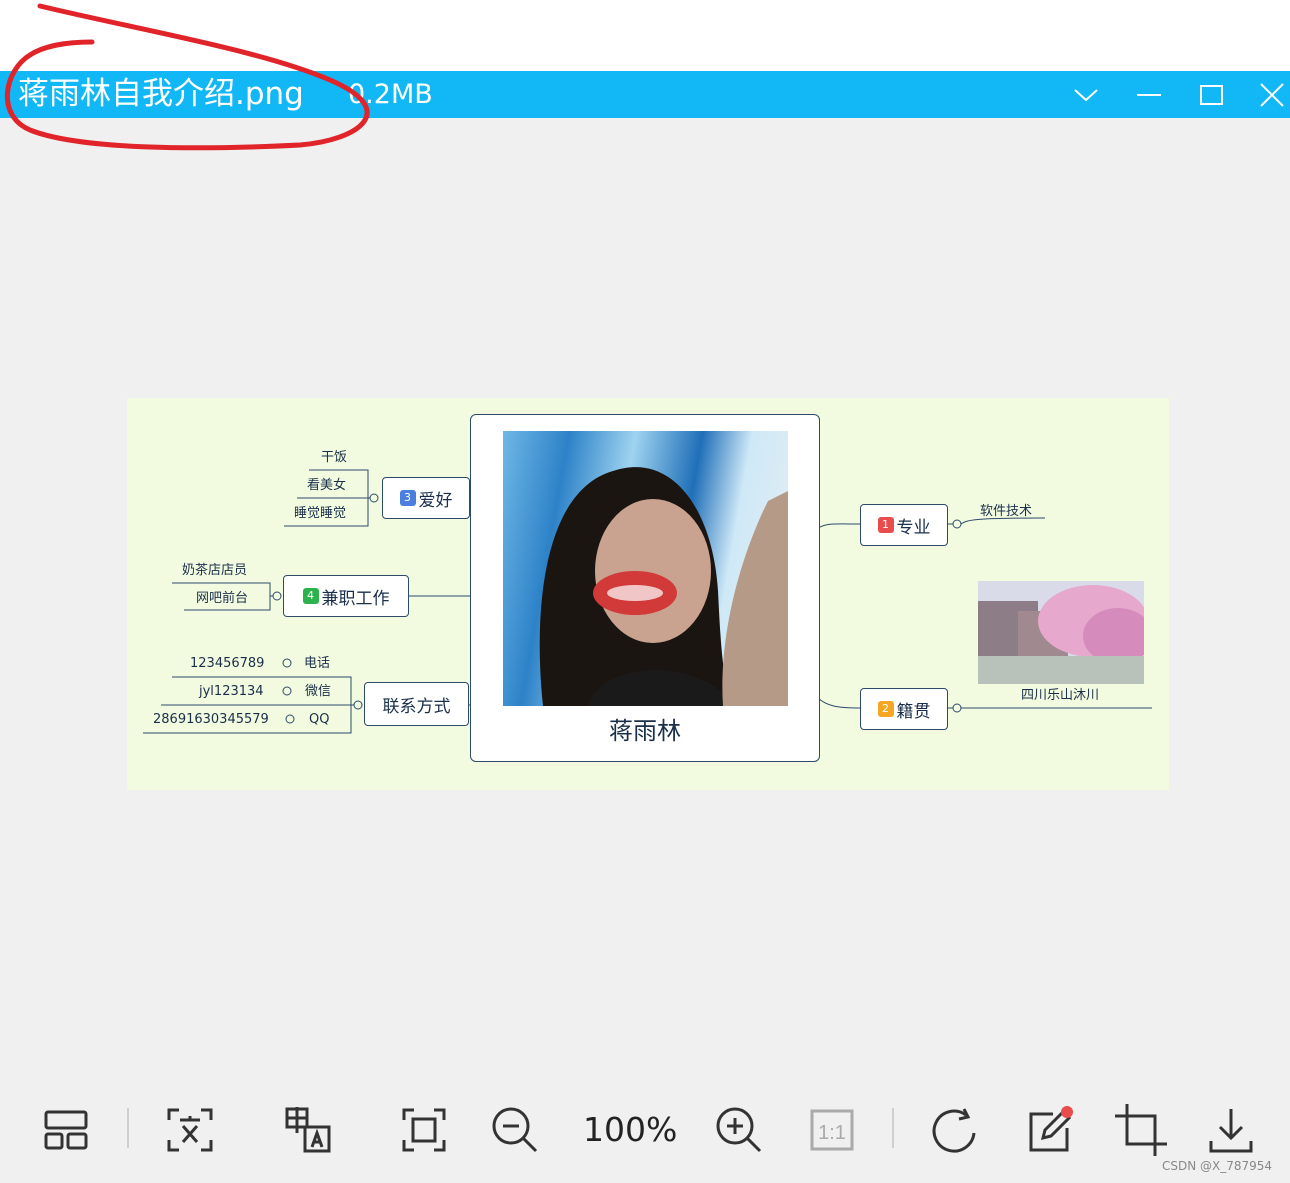 Image resolution: width=1290 pixels, height=1183 pixels. I want to click on actual-size-icon: 1:1, so click(832, 1130).